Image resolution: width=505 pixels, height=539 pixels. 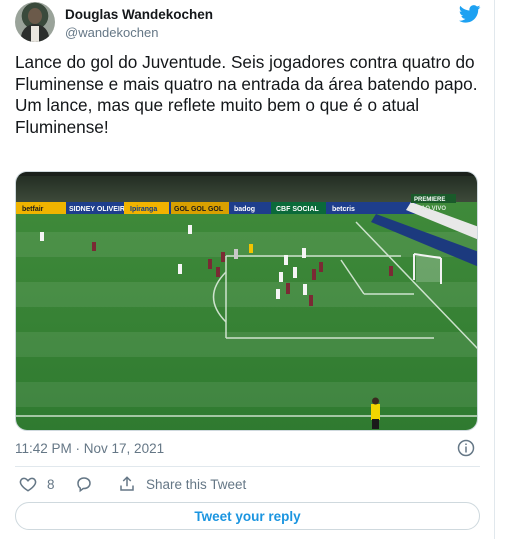 What do you see at coordinates (466, 448) in the screenshot?
I see `info-icon` at bounding box center [466, 448].